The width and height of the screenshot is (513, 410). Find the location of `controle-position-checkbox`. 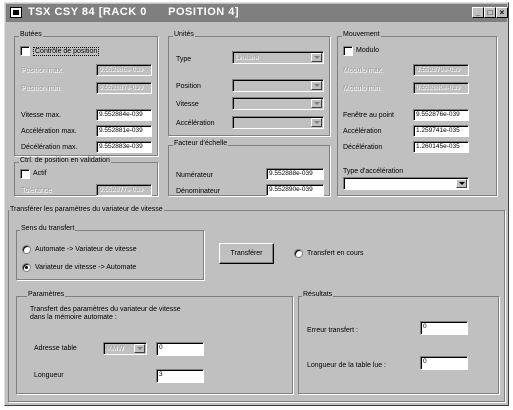

controle-position-checkbox is located at coordinates (25, 51).